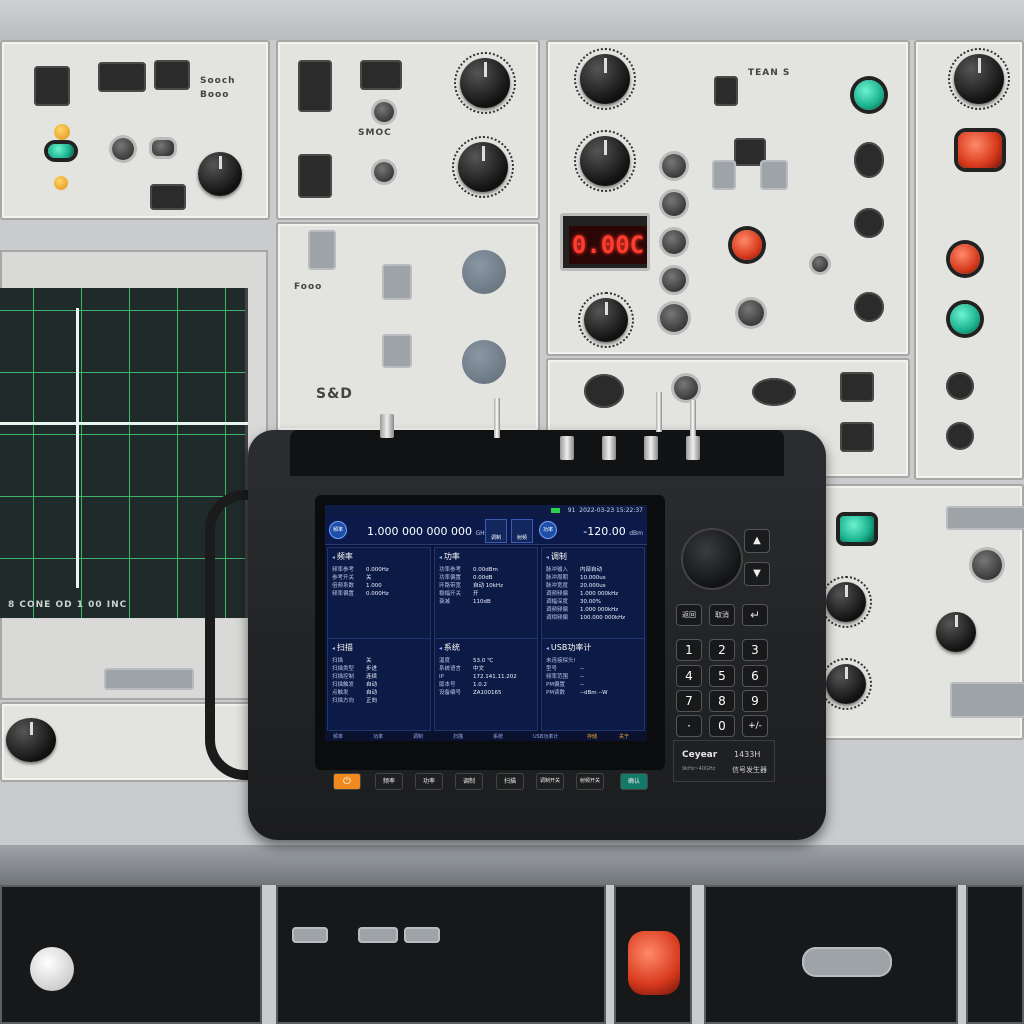 The image size is (1024, 1024). Describe the element at coordinates (593, 661) in the screenshot. I see `param-row: 未连接探头!` at that location.